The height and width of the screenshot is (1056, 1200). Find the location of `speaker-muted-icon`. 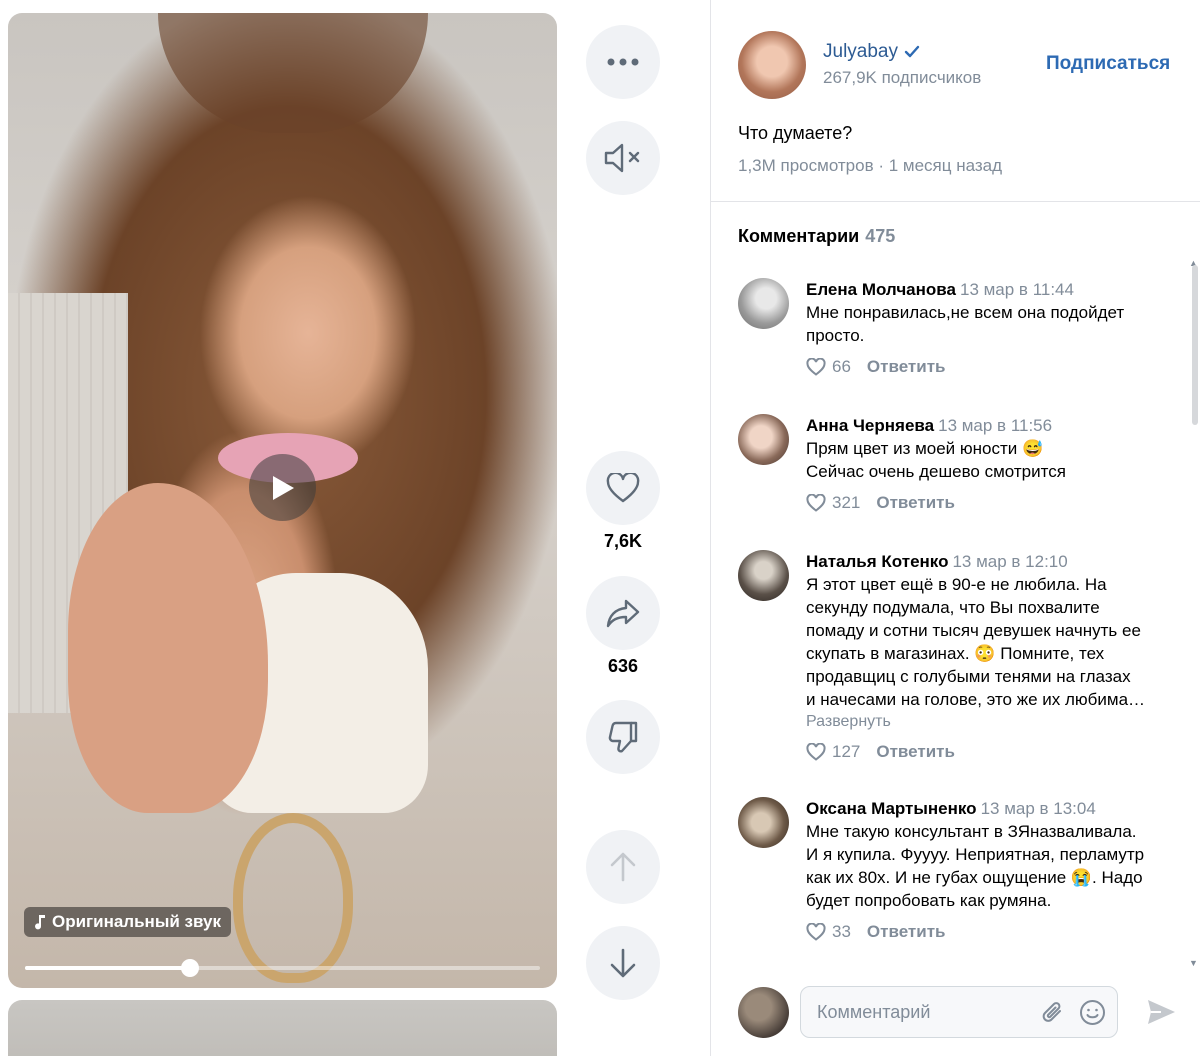

speaker-muted-icon is located at coordinates (622, 158).